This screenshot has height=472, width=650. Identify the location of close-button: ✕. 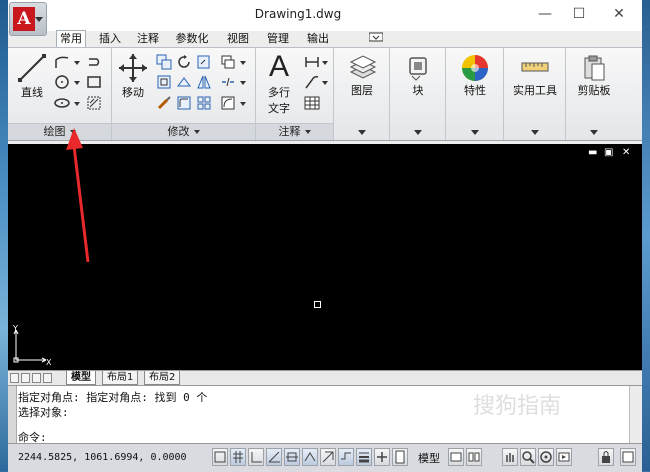
(619, 14).